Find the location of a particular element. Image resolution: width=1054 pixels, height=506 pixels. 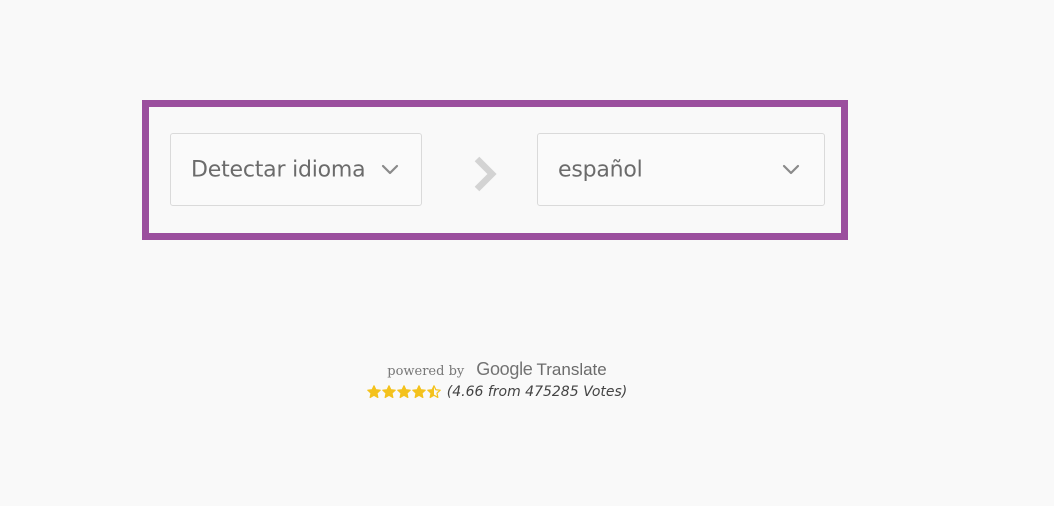

powered-by-row: powered by Google Translate is located at coordinates (496, 369).